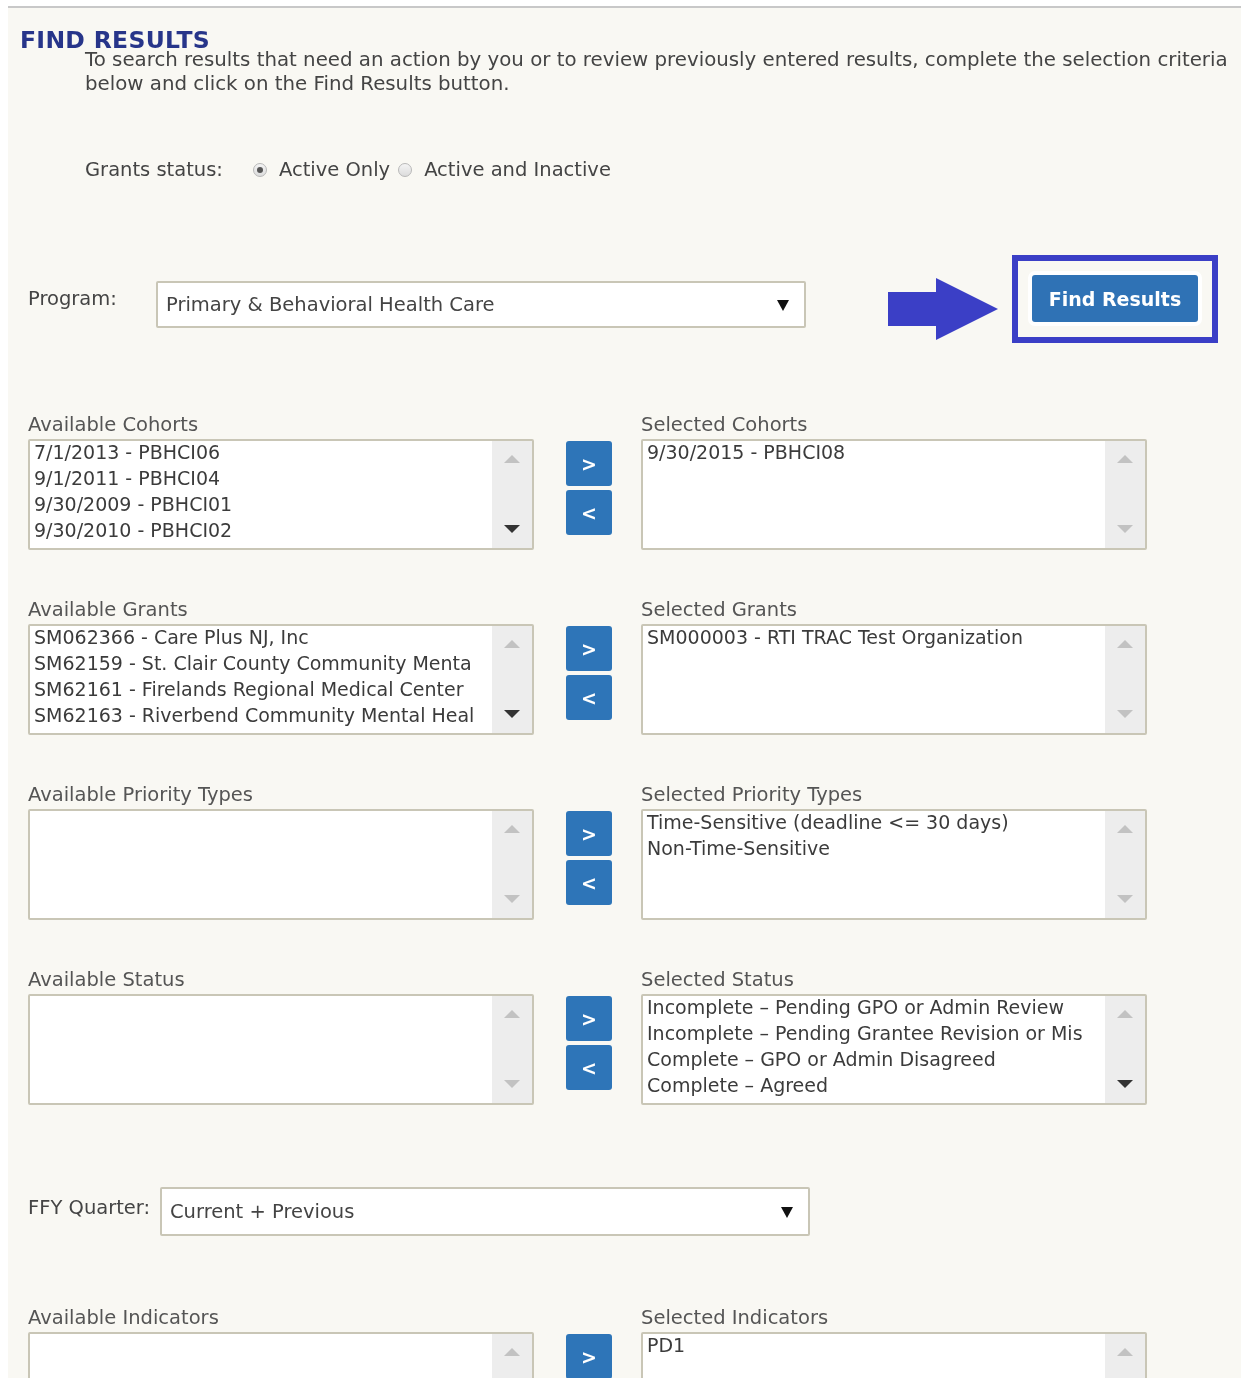  Describe the element at coordinates (821, 1059) in the screenshot. I see `list-option: Complete – GPO or Admin Disagreed` at that location.